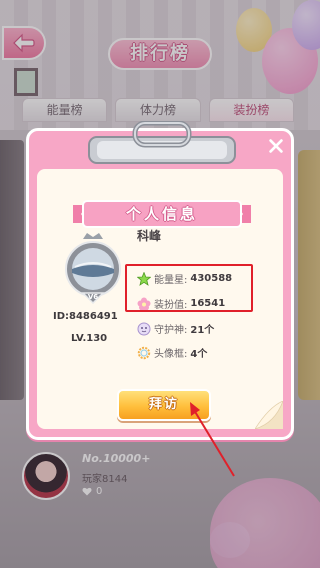 This screenshot has height=568, width=320. Describe the element at coordinates (85, 316) in the screenshot. I see `user-id: ID:8486491` at that location.